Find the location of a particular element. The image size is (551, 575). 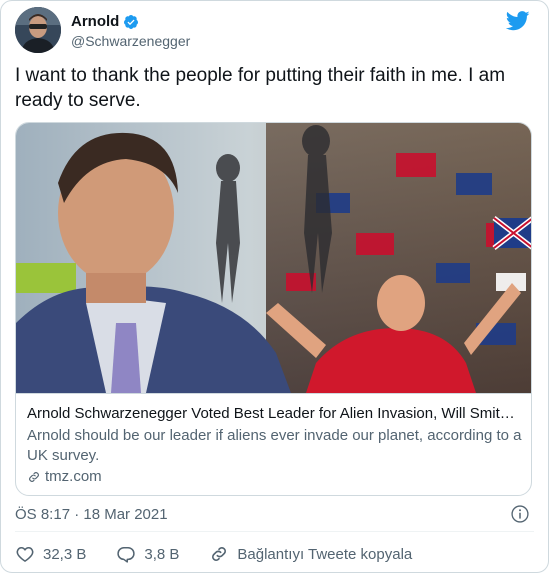

copy-link-button: Bağlantıyı Tweete kopyala is located at coordinates (310, 554).